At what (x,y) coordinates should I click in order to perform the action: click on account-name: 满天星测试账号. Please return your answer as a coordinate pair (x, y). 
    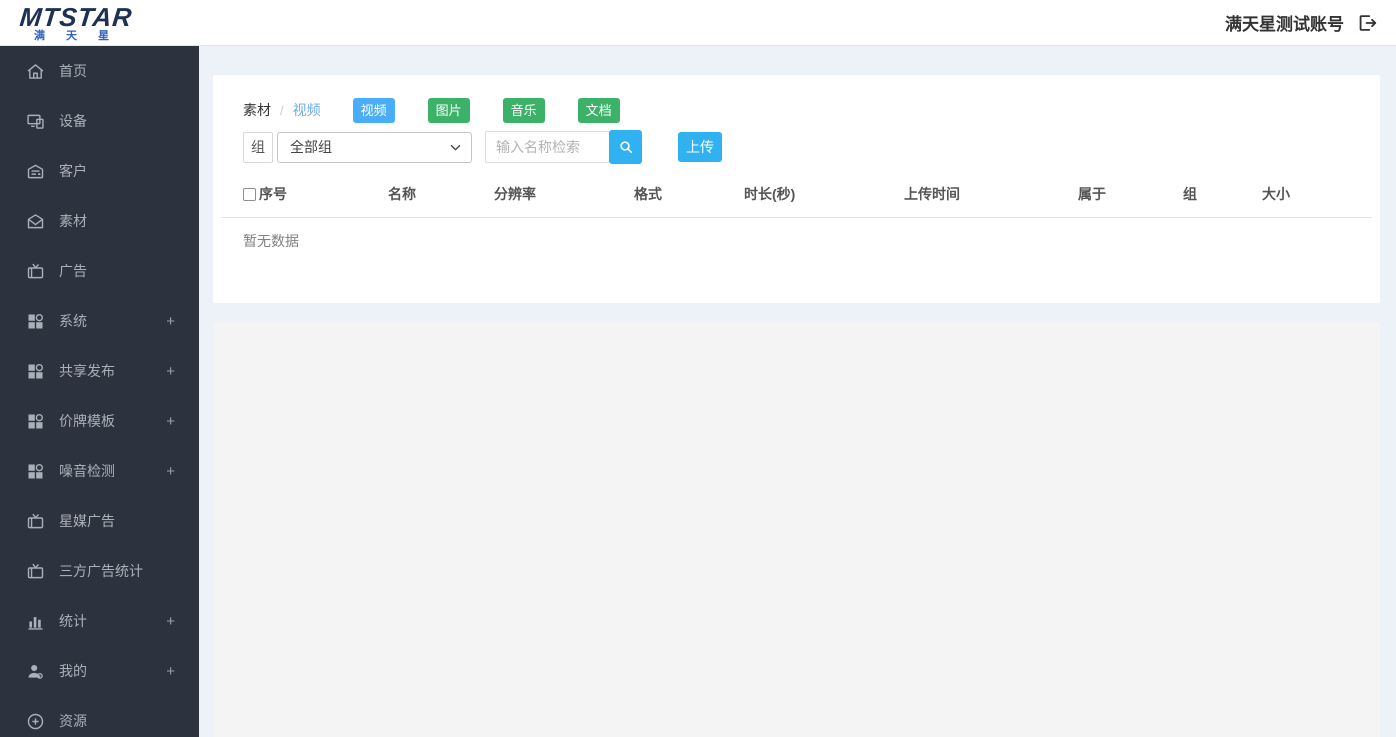
    Looking at the image, I should click on (1284, 24).